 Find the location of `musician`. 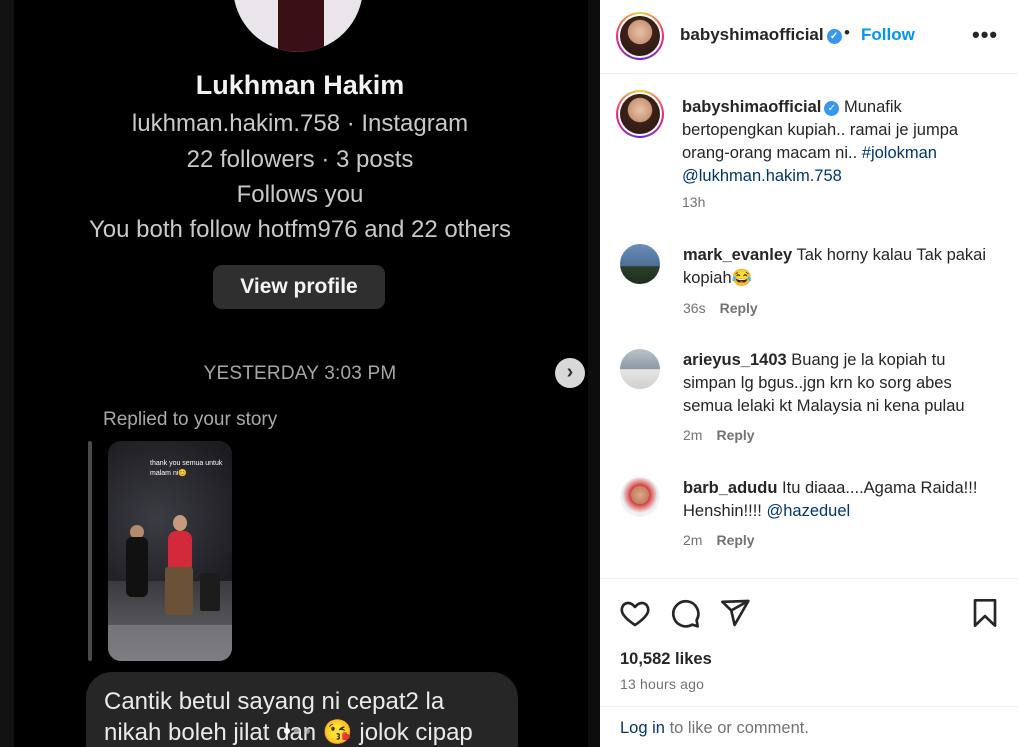

musician is located at coordinates (137, 567).